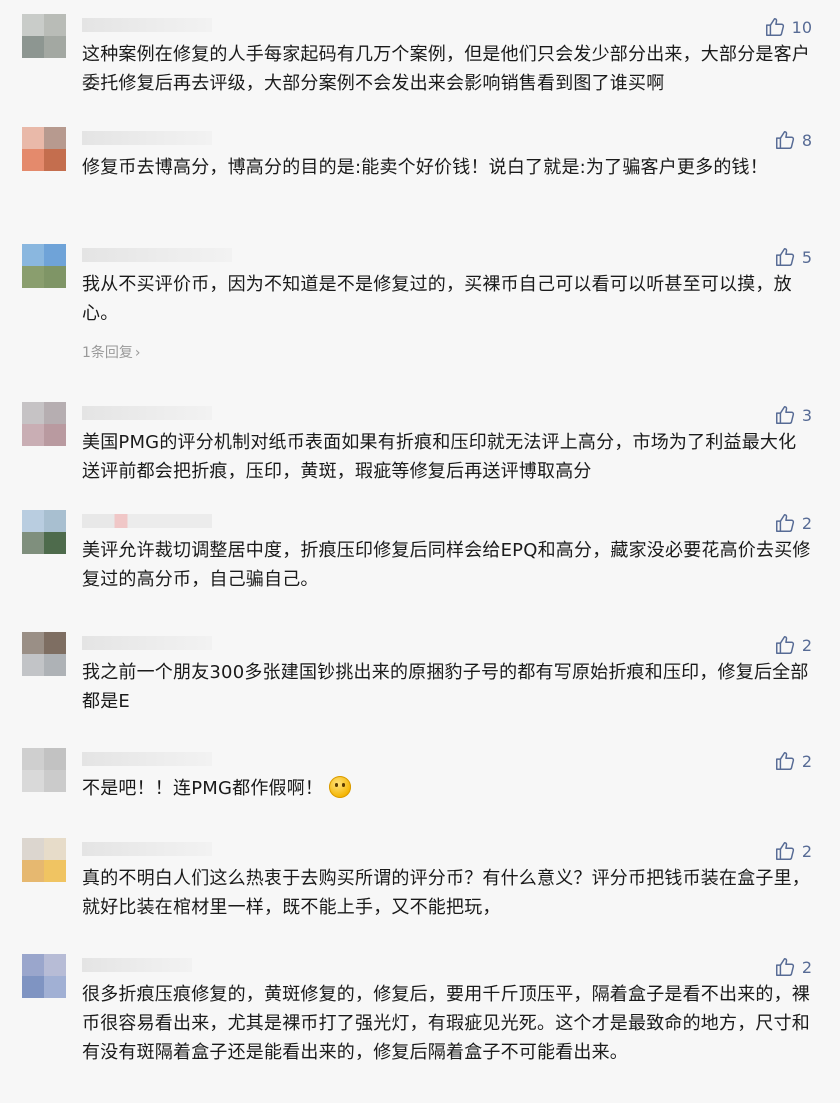 This screenshot has width=840, height=1103. What do you see at coordinates (447, 788) in the screenshot?
I see `comment-text-row: 不是吧！！连PMG都作假啊！` at bounding box center [447, 788].